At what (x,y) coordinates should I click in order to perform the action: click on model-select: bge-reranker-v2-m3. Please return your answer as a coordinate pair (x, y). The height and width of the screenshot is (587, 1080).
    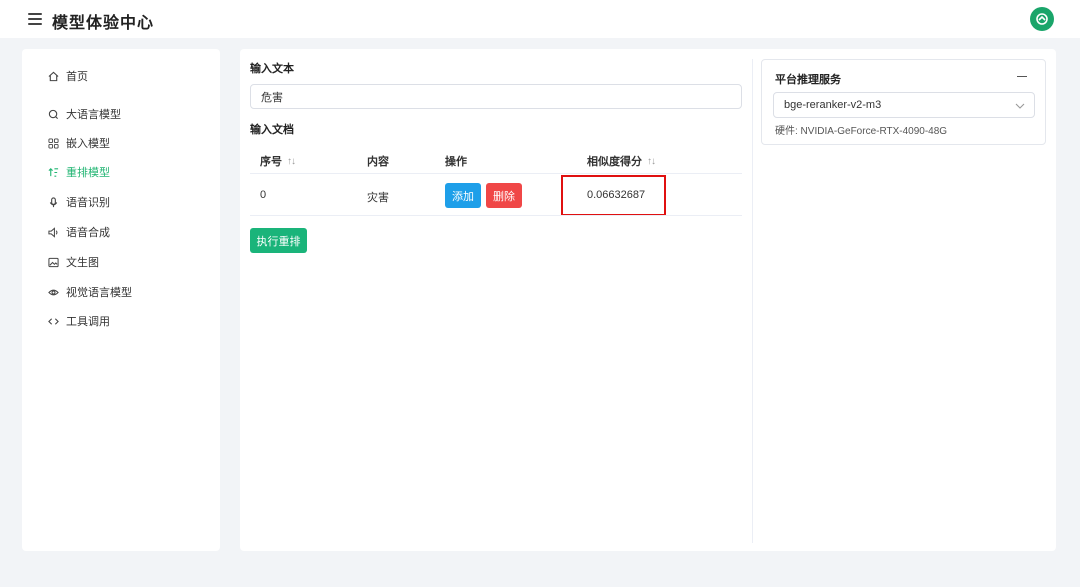
    Looking at the image, I should click on (904, 105).